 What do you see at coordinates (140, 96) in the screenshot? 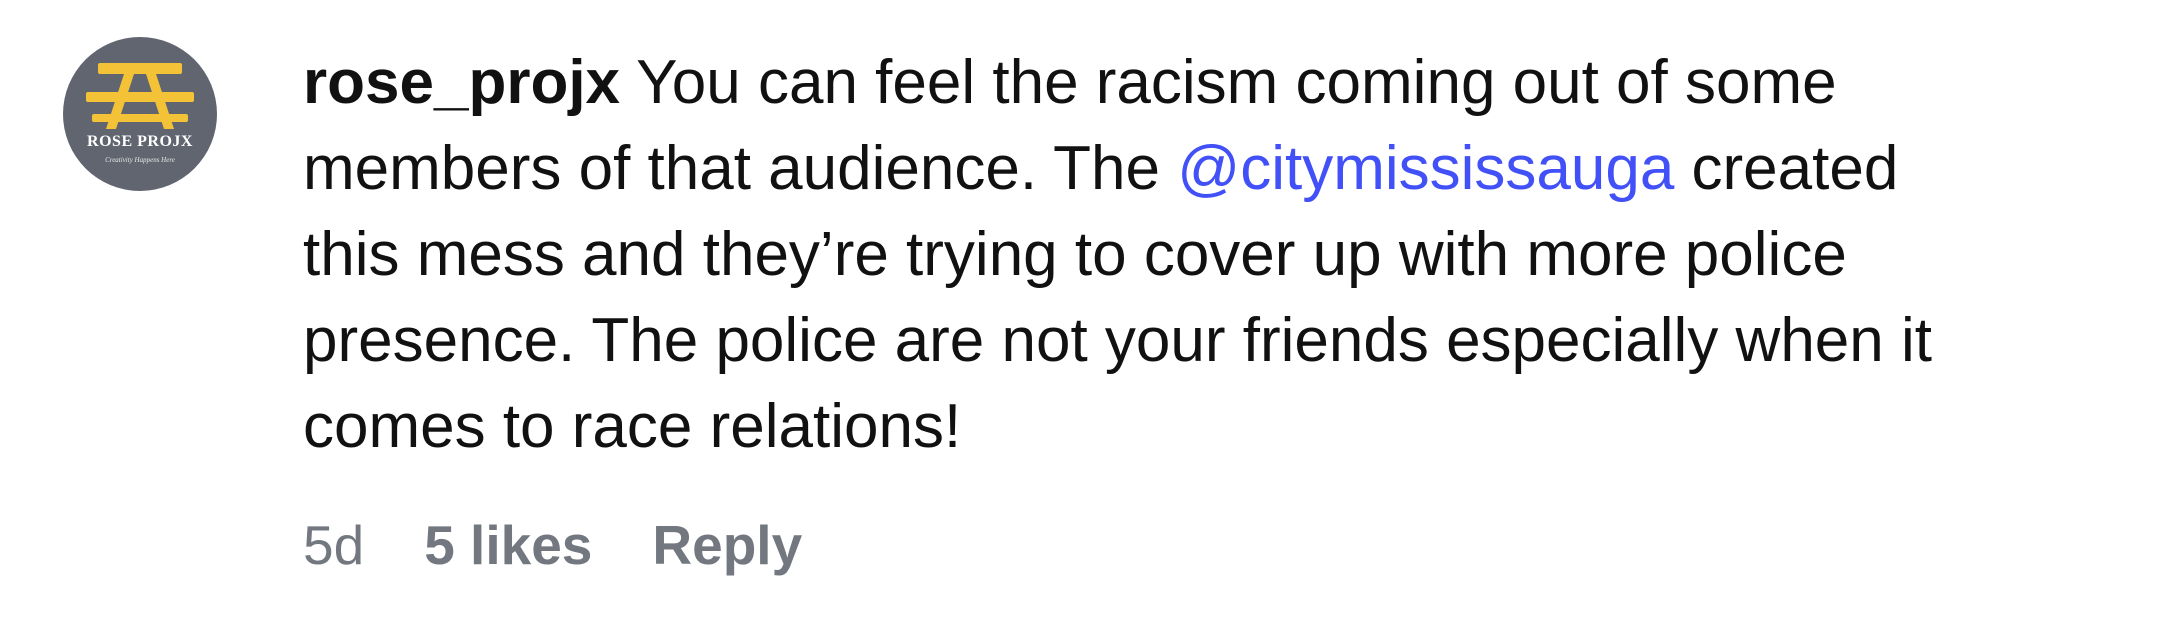
I see `picnic-table-logo-icon` at bounding box center [140, 96].